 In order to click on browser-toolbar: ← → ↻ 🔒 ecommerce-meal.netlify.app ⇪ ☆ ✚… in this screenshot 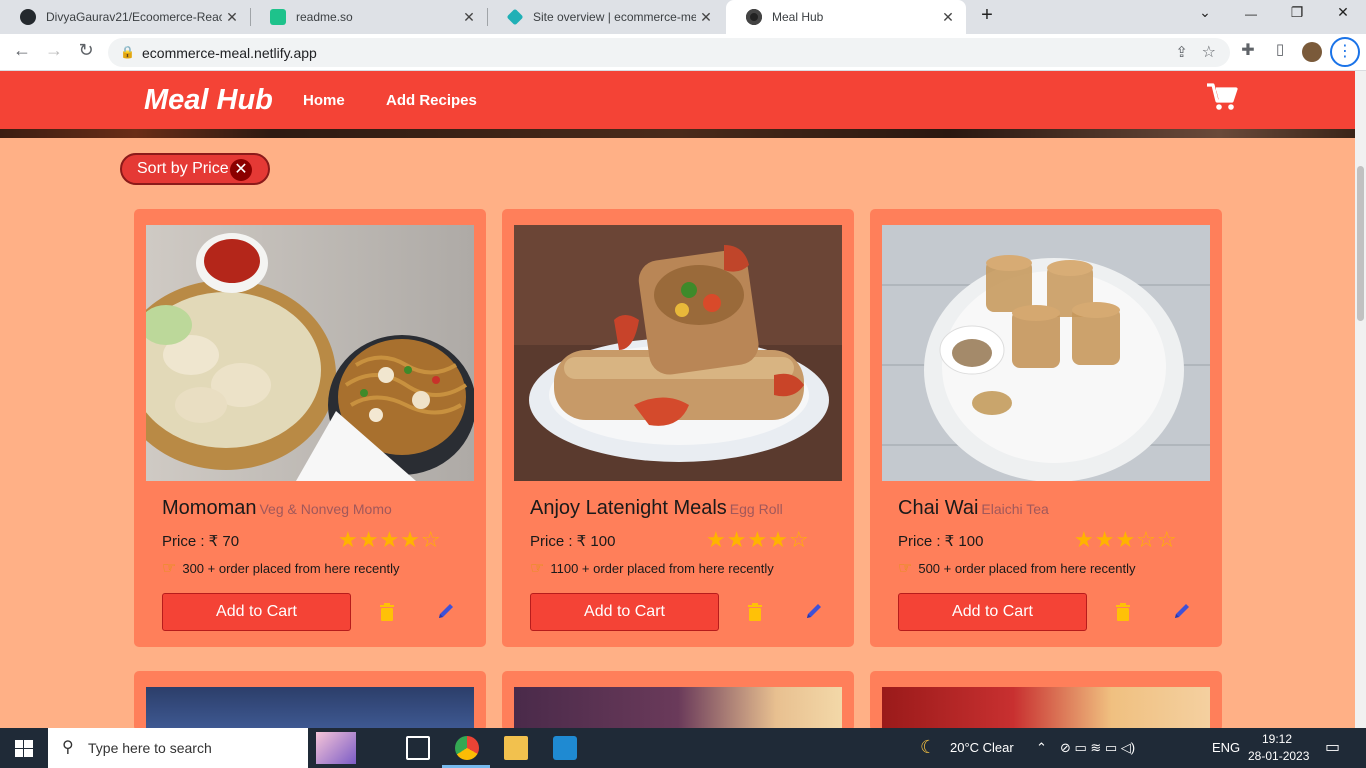, I will do `click(683, 52)`.